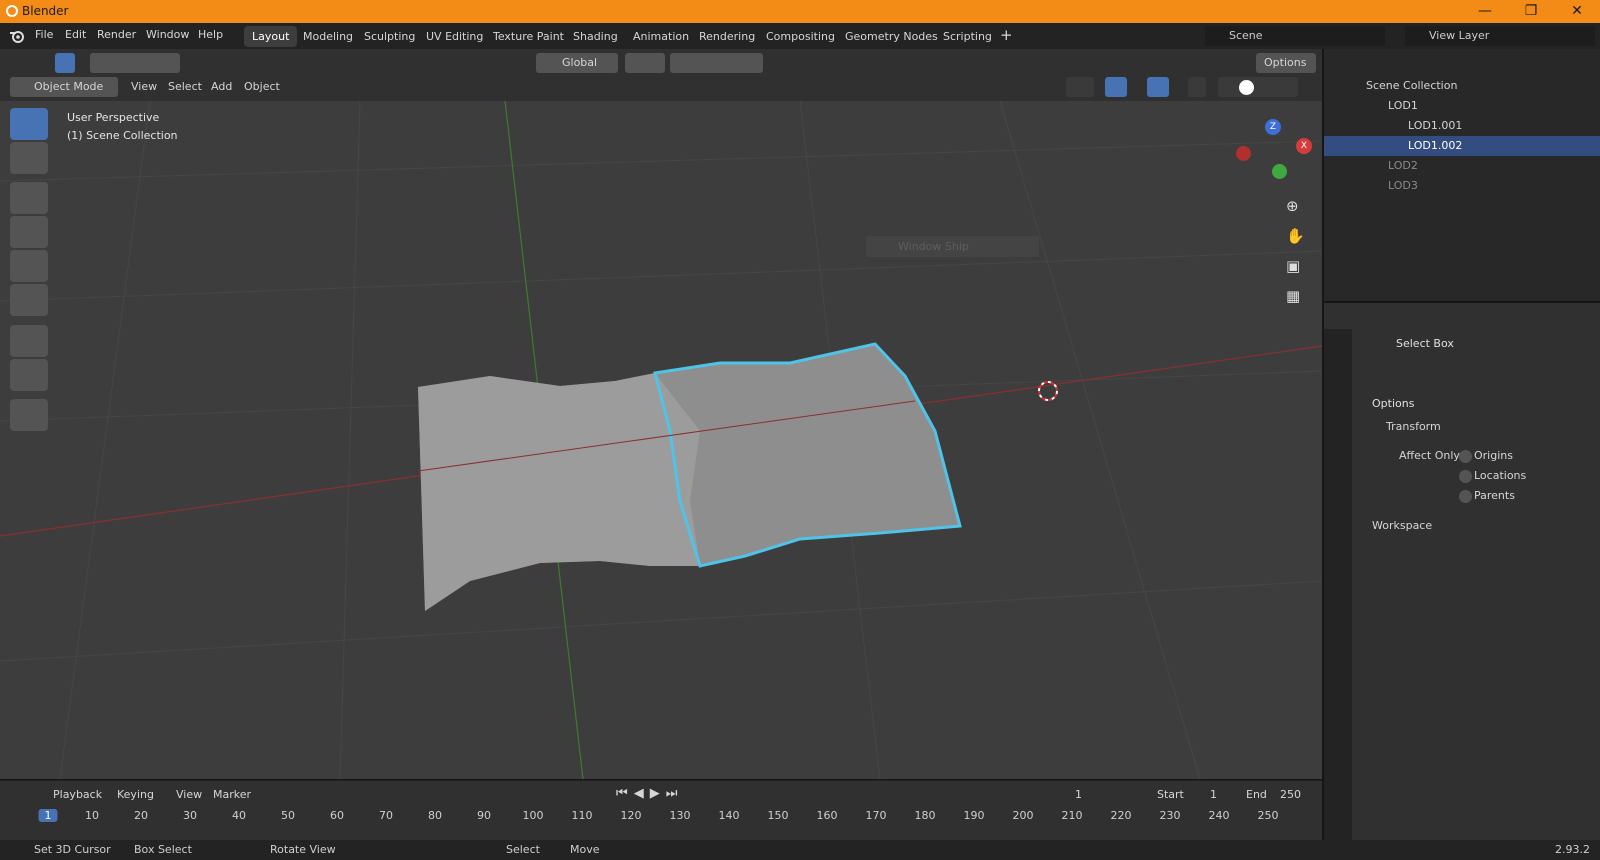 This screenshot has height=860, width=1600. I want to click on camera-view-icon: ▣, so click(1295, 266).